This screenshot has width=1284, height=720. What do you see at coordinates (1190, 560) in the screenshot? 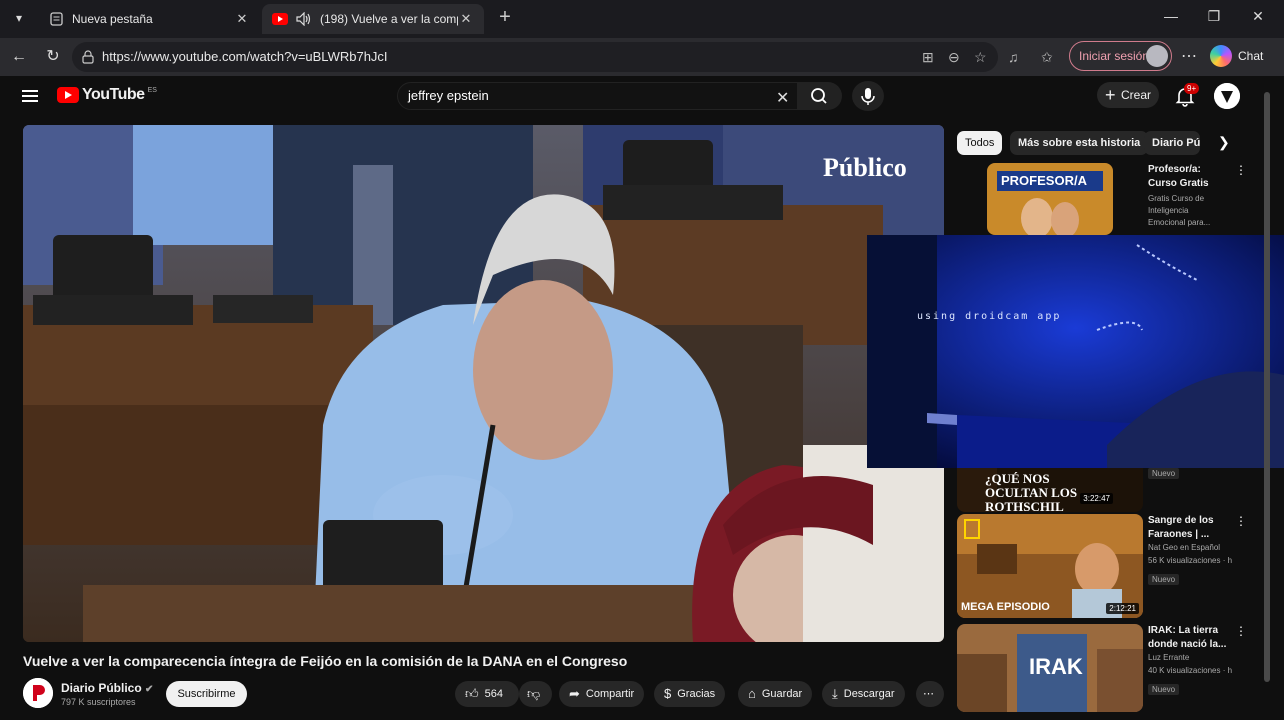
I see `reco-views: 56 K visualizaciones · h` at bounding box center [1190, 560].